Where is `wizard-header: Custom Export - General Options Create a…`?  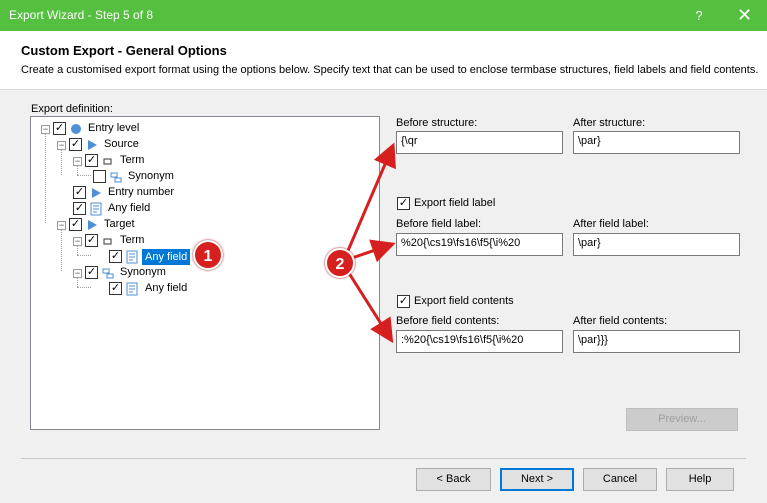
wizard-header: Custom Export - General Options Create a… is located at coordinates (383, 60).